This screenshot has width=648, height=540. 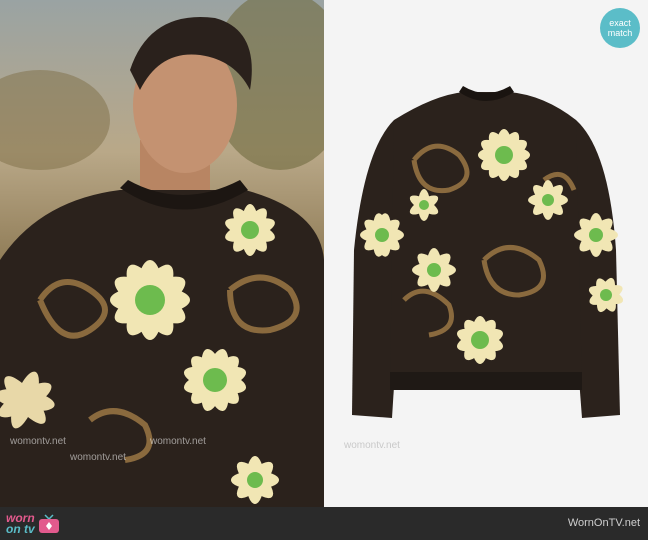 I want to click on footer-bar: worn on tv WornOnTV.net, so click(x=324, y=523).